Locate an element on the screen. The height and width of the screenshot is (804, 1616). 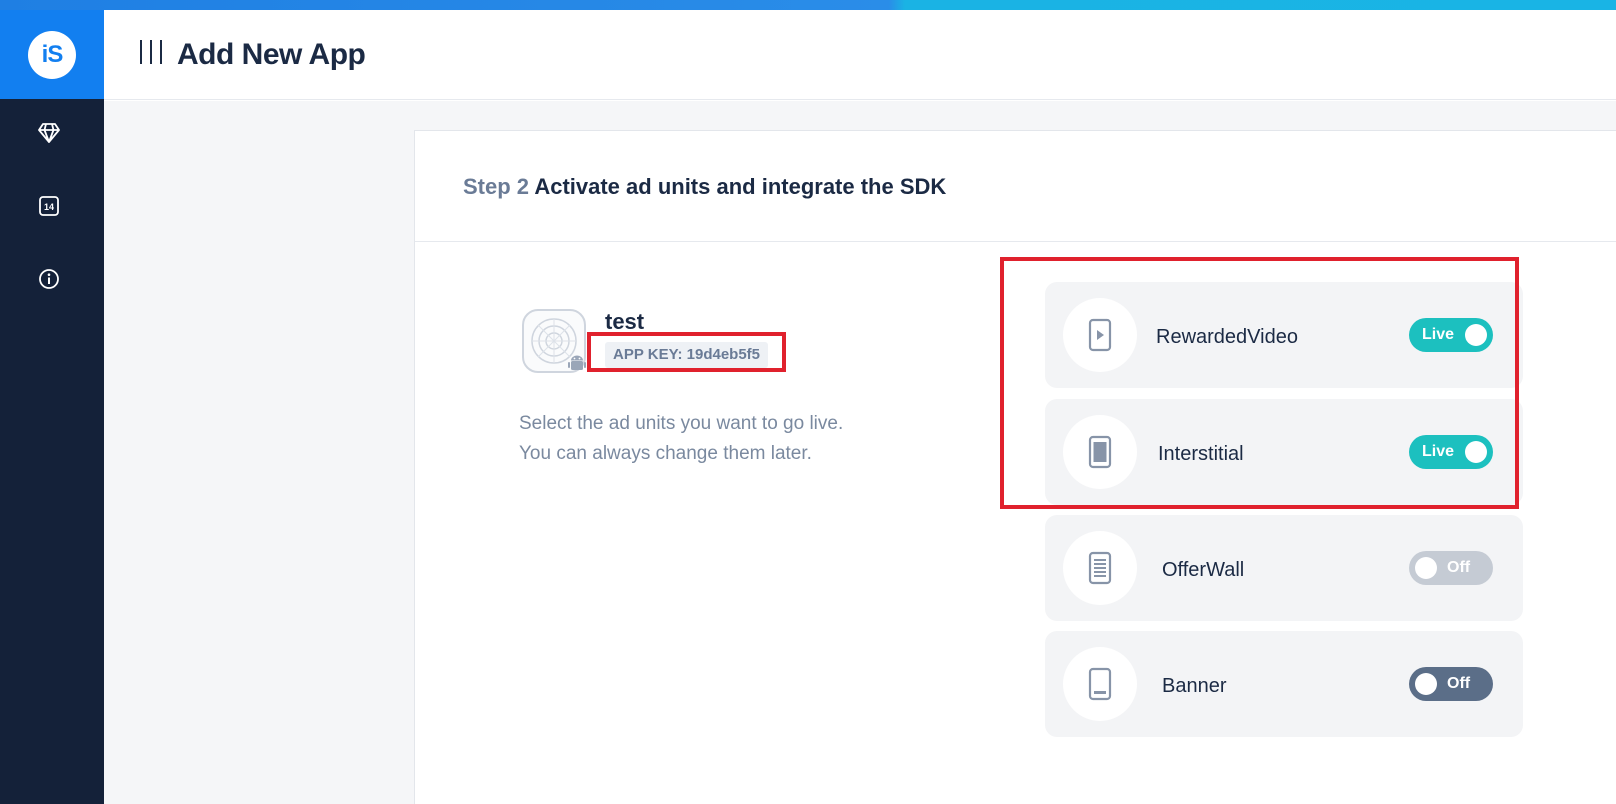
calendar-icon: 14 is located at coordinates (49, 206).